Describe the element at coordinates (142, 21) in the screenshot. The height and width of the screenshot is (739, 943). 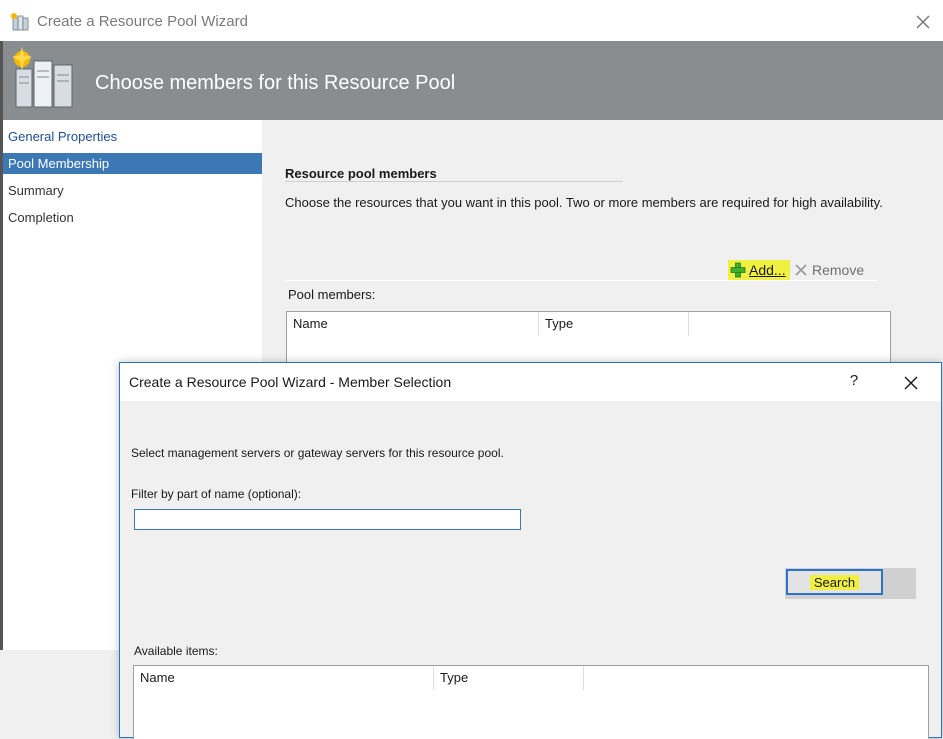
I see `window-title: Create a Resource Pool Wizard` at that location.